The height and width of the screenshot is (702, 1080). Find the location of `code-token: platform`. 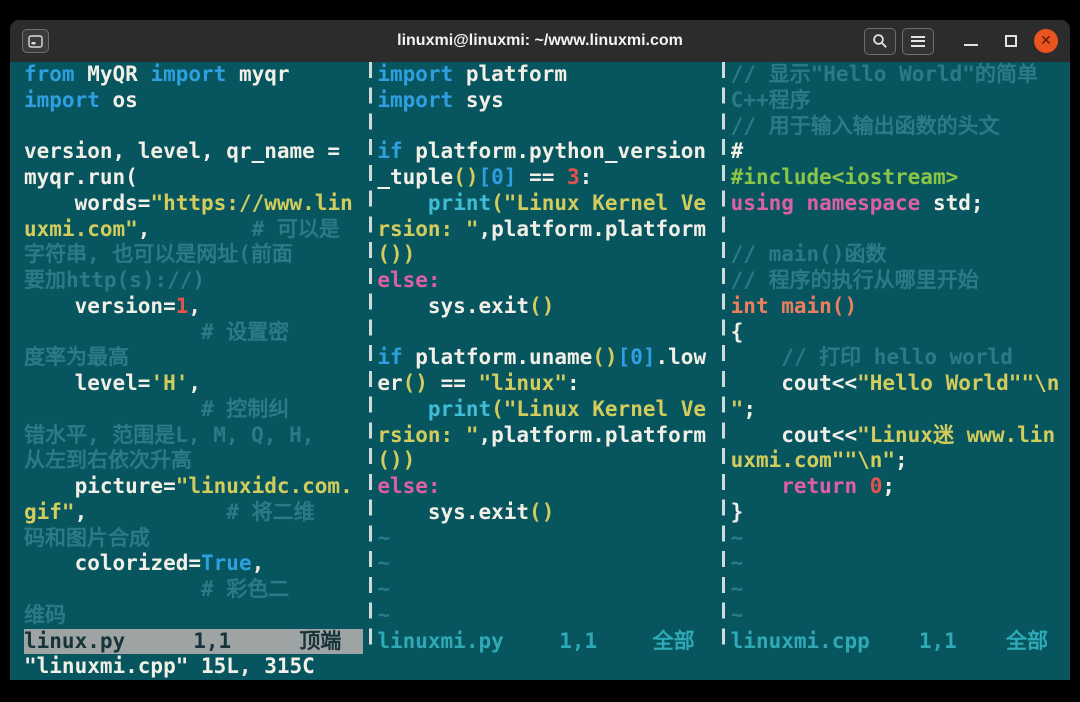

code-token: platform is located at coordinates (510, 74).